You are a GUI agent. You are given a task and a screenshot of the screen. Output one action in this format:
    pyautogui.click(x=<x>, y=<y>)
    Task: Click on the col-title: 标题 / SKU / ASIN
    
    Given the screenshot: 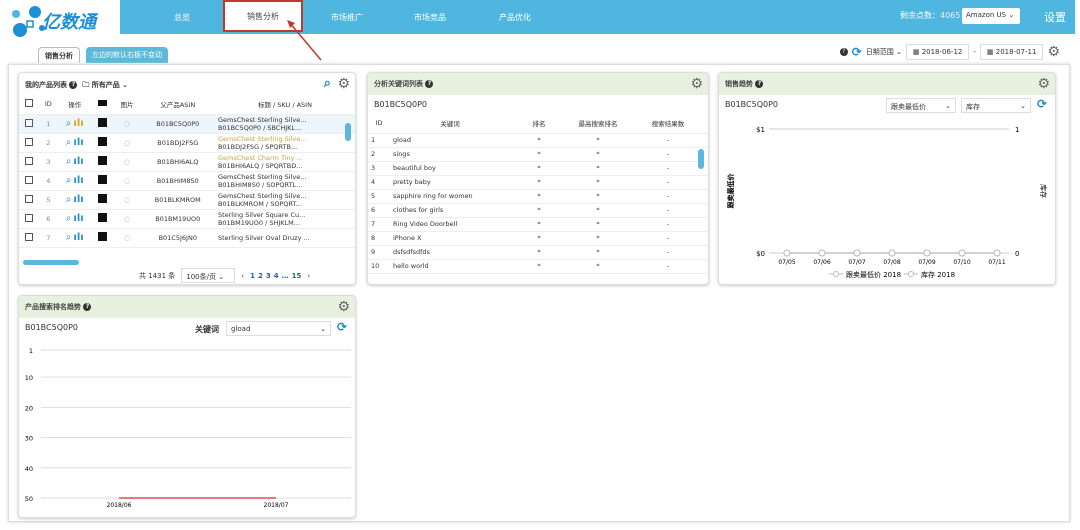 What is the action you would take?
    pyautogui.click(x=284, y=105)
    